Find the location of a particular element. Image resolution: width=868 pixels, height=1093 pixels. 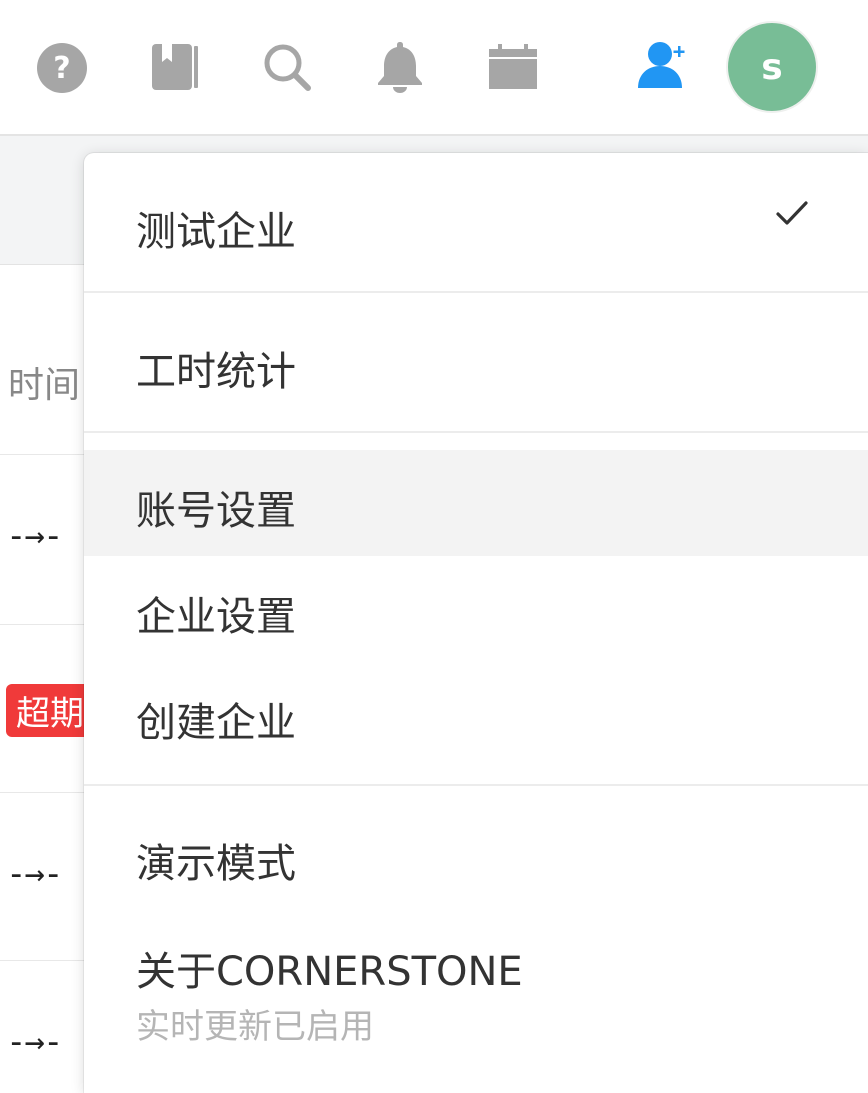

realtime-update-status: 实时更新已启用 is located at coordinates (255, 1027).